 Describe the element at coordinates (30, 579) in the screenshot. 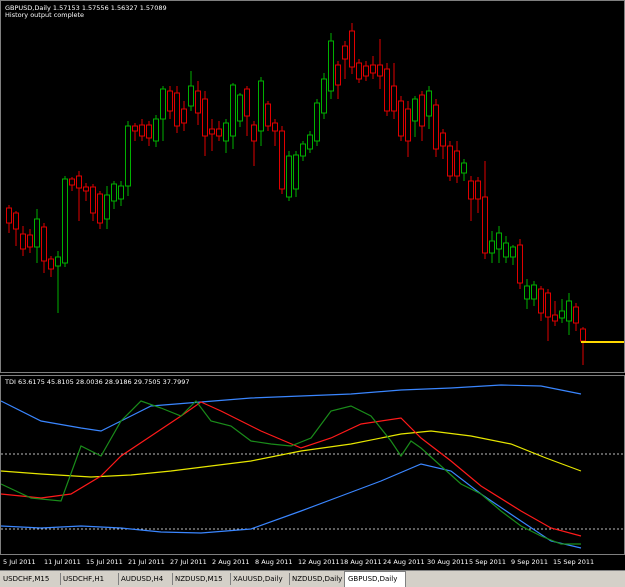

I see `chart-tab: USDCHF,M15` at that location.